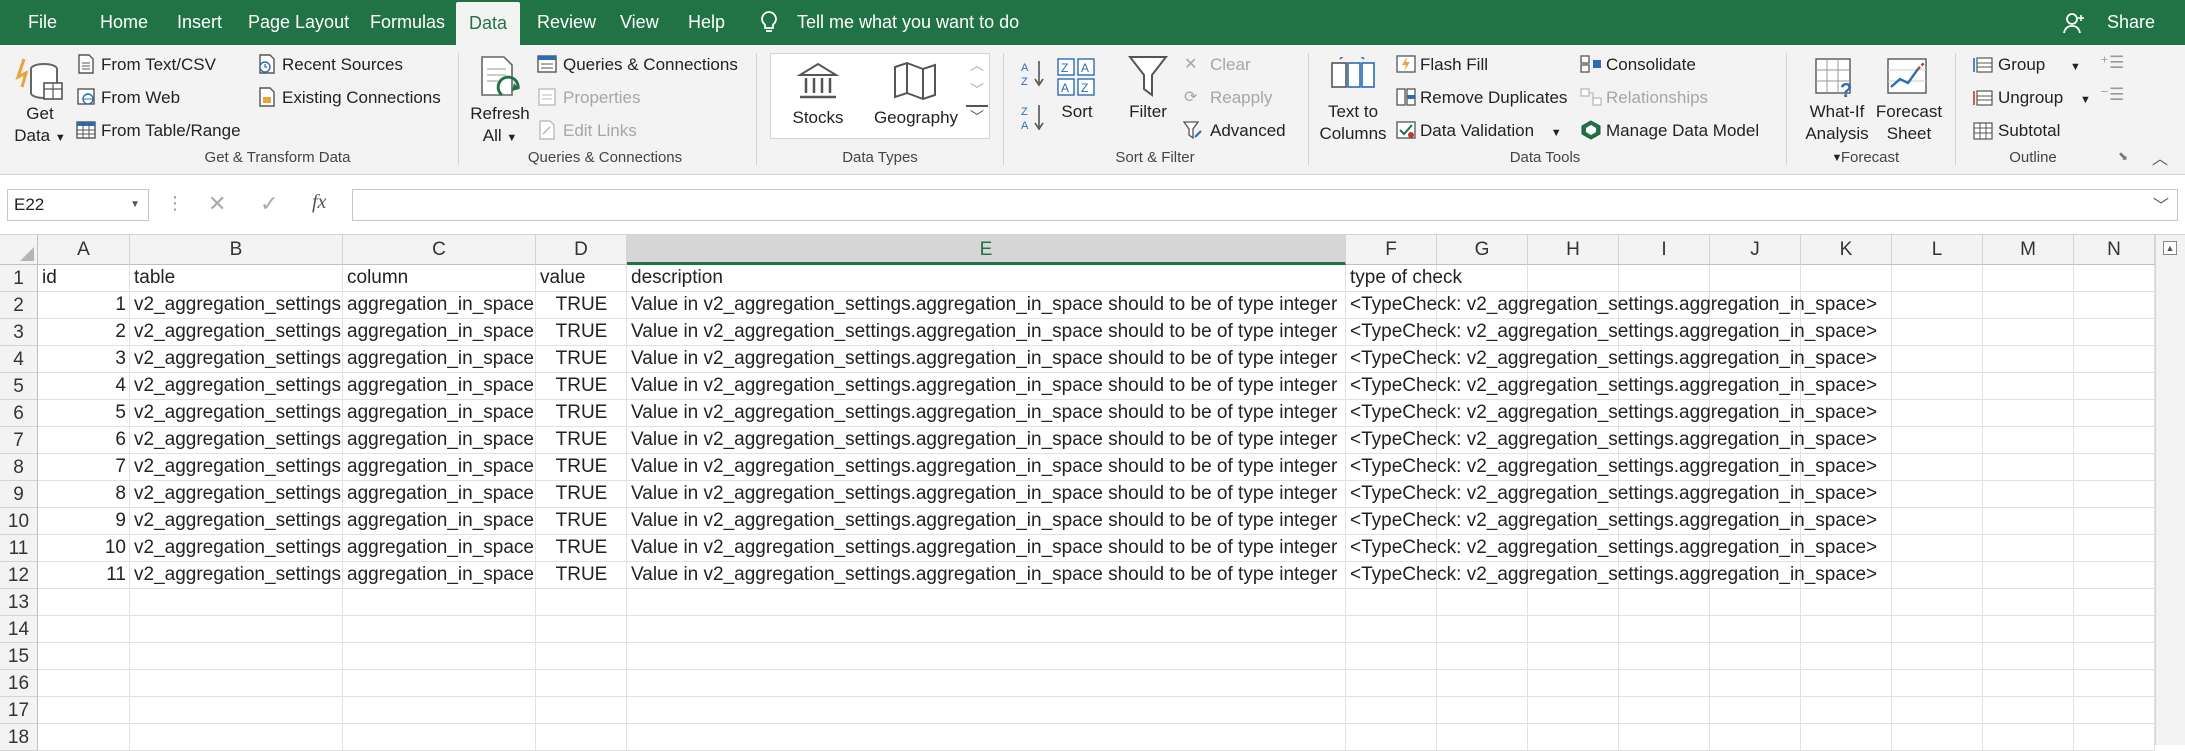  What do you see at coordinates (1664, 250) in the screenshot?
I see `column-header-i: I` at bounding box center [1664, 250].